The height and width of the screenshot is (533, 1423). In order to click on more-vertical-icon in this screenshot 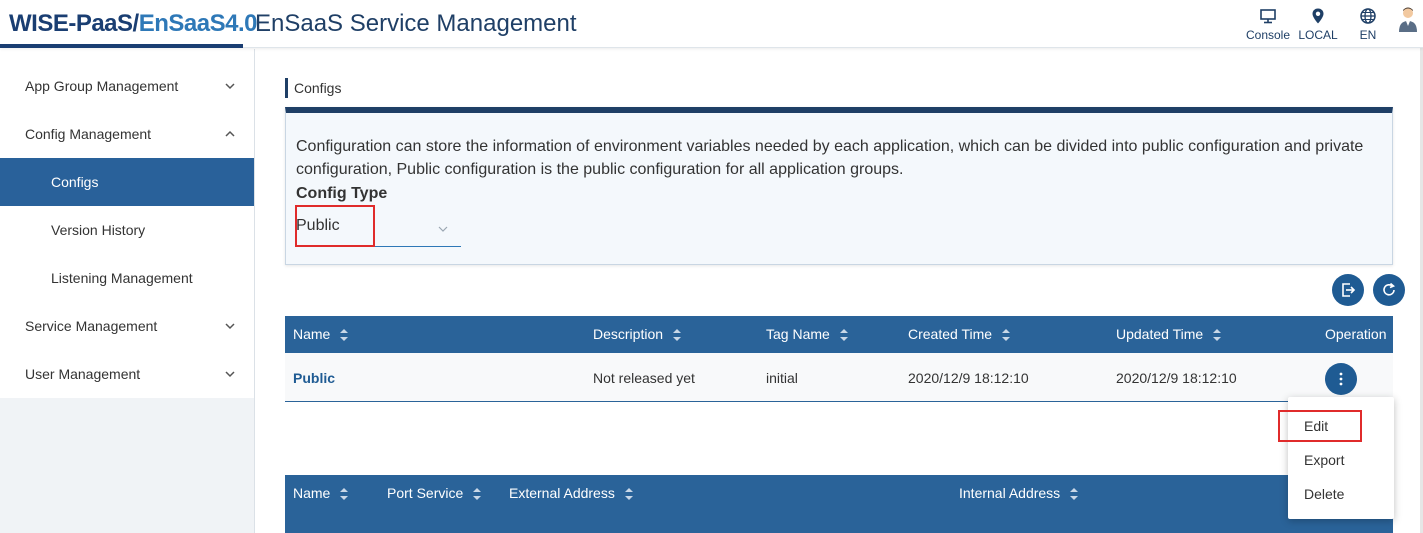, I will do `click(1341, 379)`.